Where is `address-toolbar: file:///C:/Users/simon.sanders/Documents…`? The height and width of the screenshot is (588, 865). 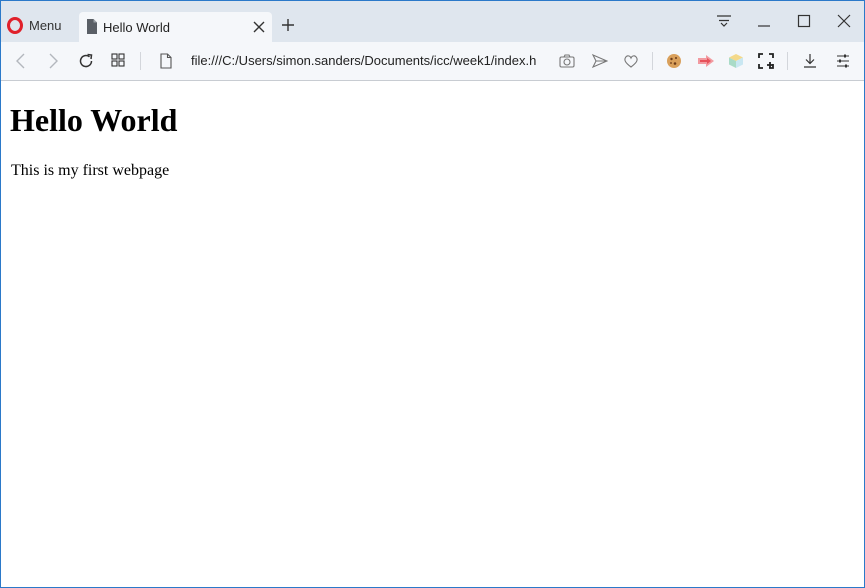 address-toolbar: file:///C:/Users/simon.sanders/Documents… is located at coordinates (432, 61).